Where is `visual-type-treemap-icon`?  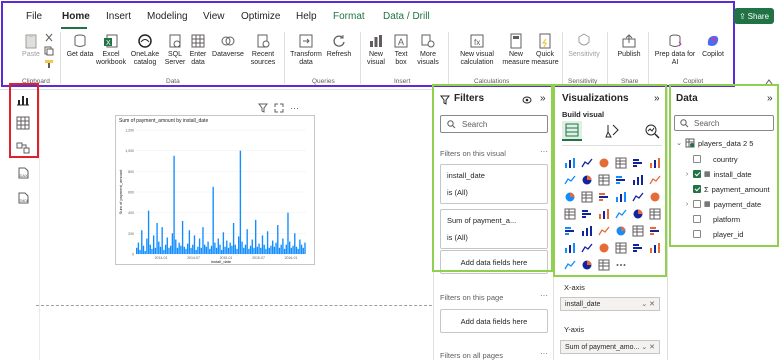 visual-type-treemap-icon is located at coordinates (654, 196).